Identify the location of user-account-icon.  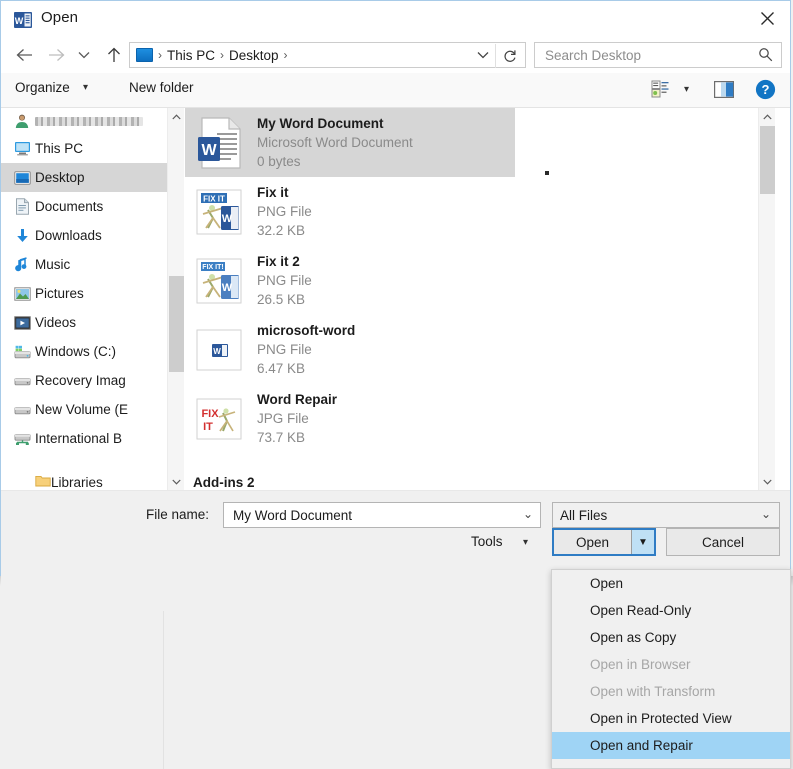
(22, 121).